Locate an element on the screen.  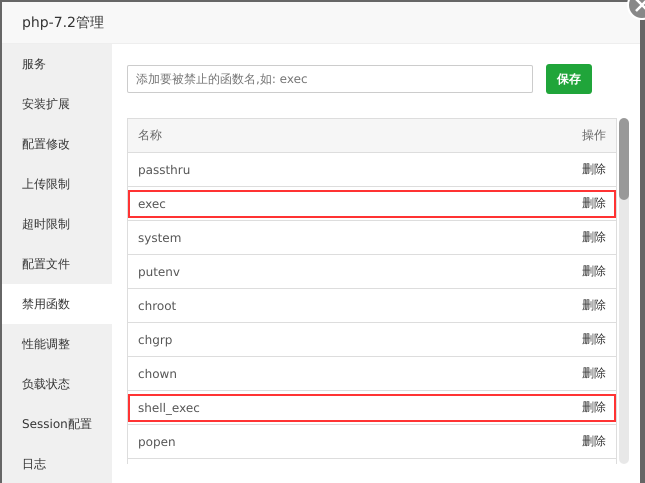
sidebar-item: 服务 is located at coordinates (57, 64).